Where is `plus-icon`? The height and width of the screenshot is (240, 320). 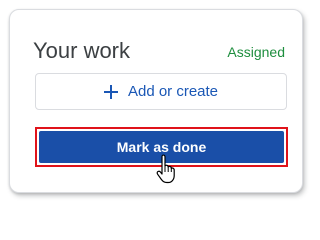
plus-icon is located at coordinates (110, 91).